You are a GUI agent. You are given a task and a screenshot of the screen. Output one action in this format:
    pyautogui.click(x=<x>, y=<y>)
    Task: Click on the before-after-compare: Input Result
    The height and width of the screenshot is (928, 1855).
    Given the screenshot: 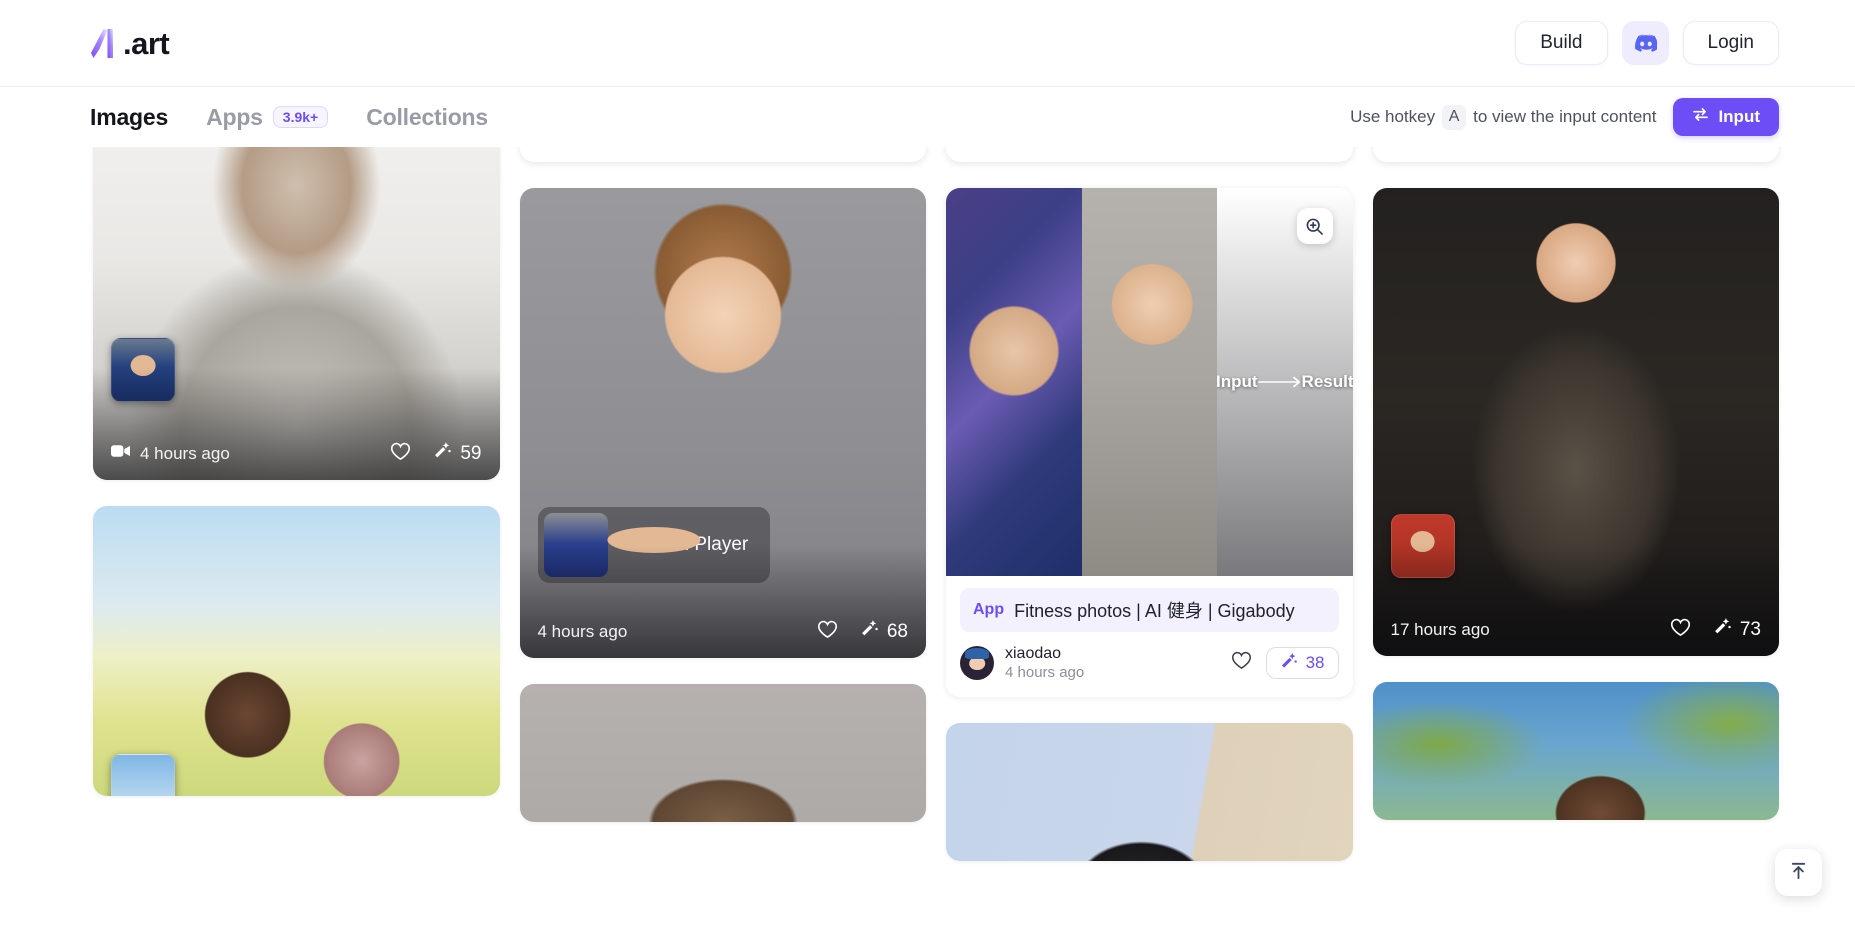 What is the action you would take?
    pyautogui.click(x=1149, y=382)
    